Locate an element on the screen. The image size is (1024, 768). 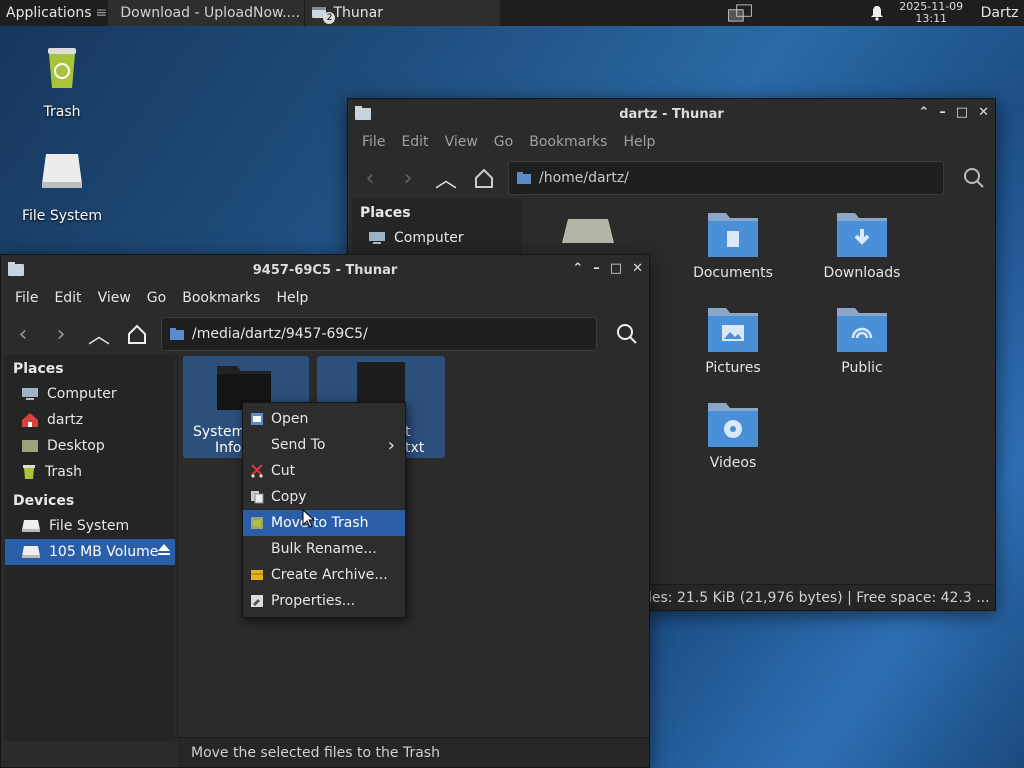
drive-item-partial is located at coordinates (588, 234).